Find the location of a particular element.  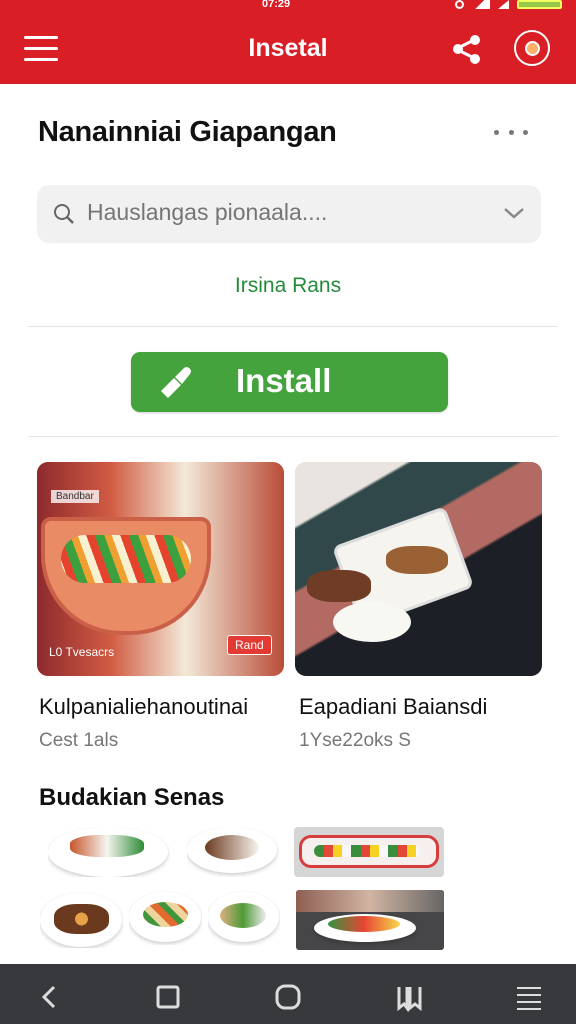

install-button: Install is located at coordinates (289, 382).